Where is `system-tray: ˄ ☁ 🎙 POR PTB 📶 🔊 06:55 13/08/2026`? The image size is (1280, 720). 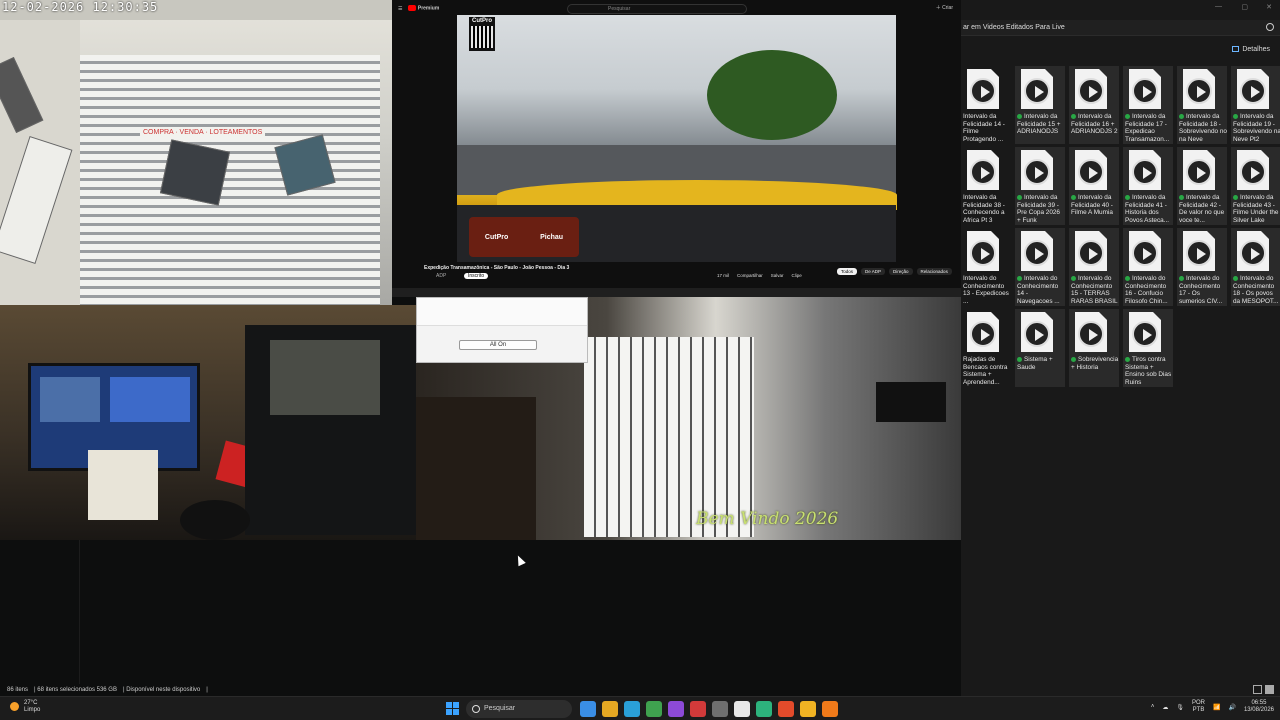
system-tray: ˄ ☁ 🎙 POR PTB 📶 🔊 06:55 13/08/2026 is located at coordinates (1212, 707).